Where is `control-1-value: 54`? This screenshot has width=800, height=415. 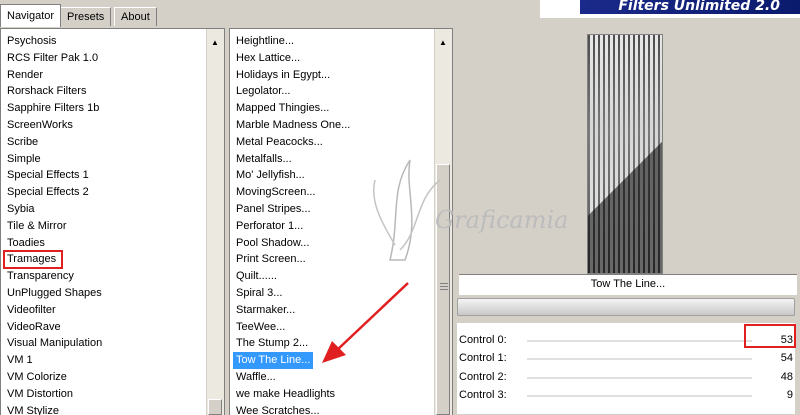 control-1-value: 54 is located at coordinates (773, 358).